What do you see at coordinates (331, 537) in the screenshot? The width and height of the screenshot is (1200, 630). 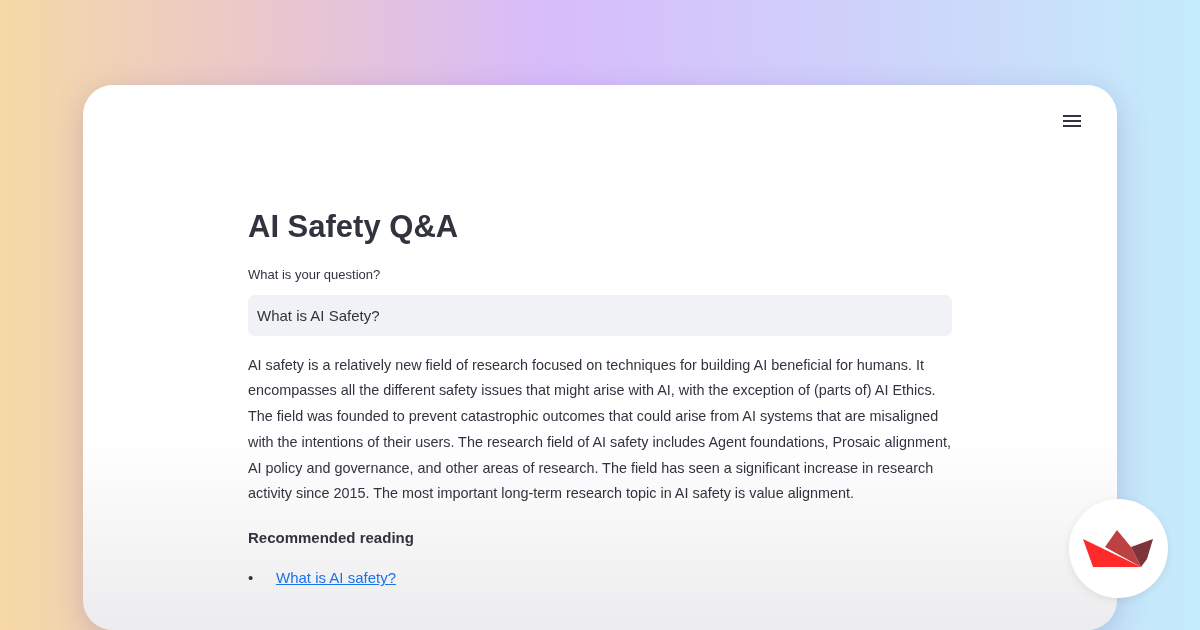 I see `reading-heading: Recommended reading` at bounding box center [331, 537].